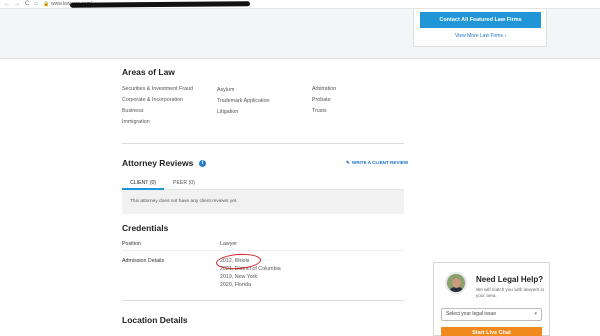  What do you see at coordinates (36, 4) in the screenshot?
I see `home-icon: ⌂` at bounding box center [36, 4].